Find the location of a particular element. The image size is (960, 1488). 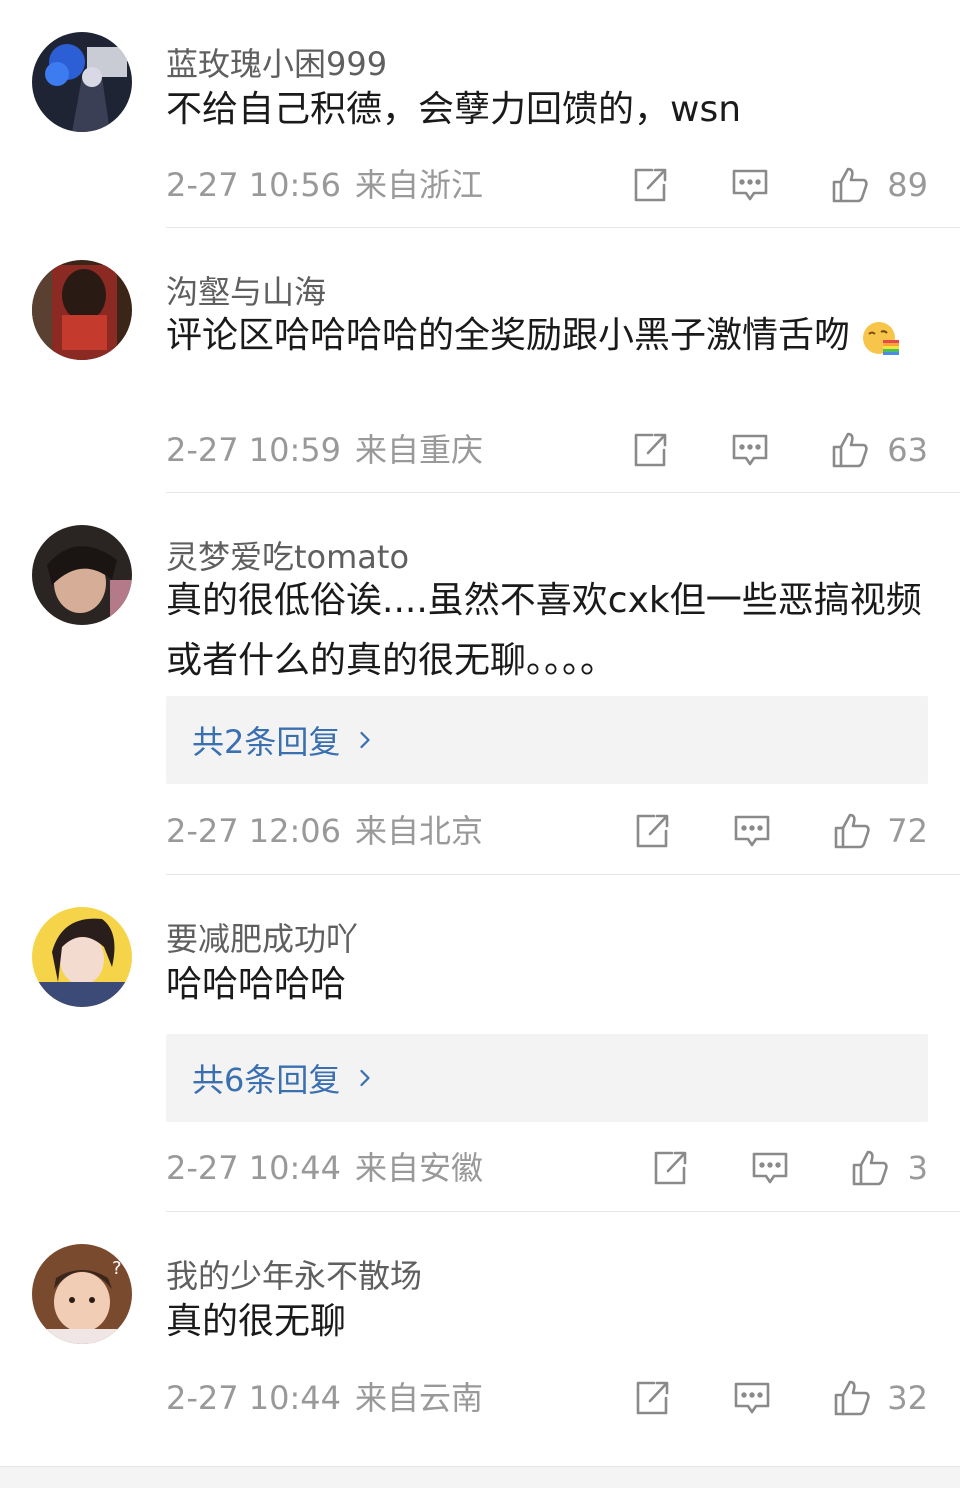

timestamp: 2-27 10:59 来自重庆 is located at coordinates (325, 450).